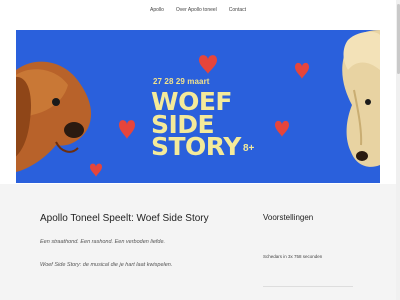  What do you see at coordinates (124, 218) in the screenshot?
I see `article-title: Apollo Toneel Speelt: Woef Side Story` at bounding box center [124, 218].